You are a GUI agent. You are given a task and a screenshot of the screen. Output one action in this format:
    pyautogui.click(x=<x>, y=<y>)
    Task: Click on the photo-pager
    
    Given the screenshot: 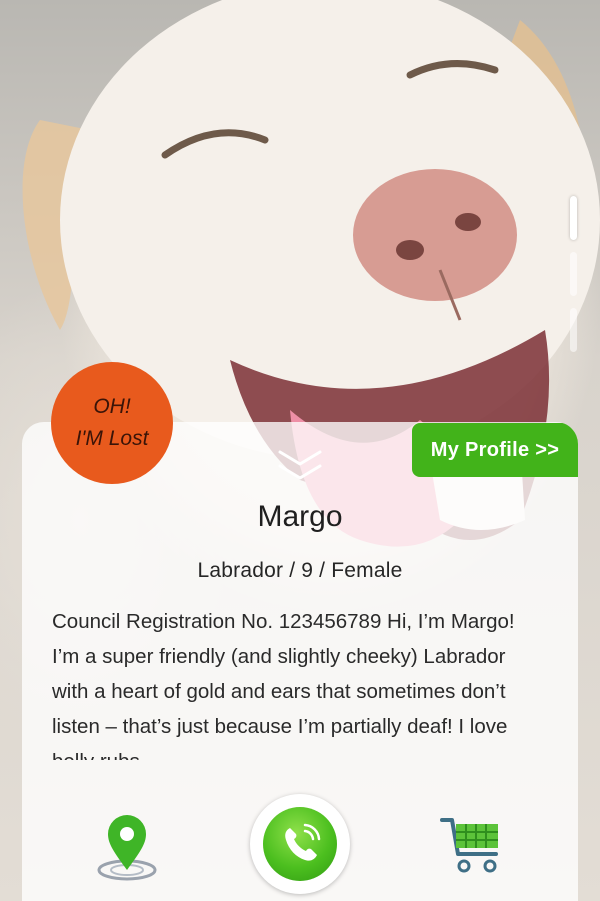 What is the action you would take?
    pyautogui.click(x=574, y=280)
    